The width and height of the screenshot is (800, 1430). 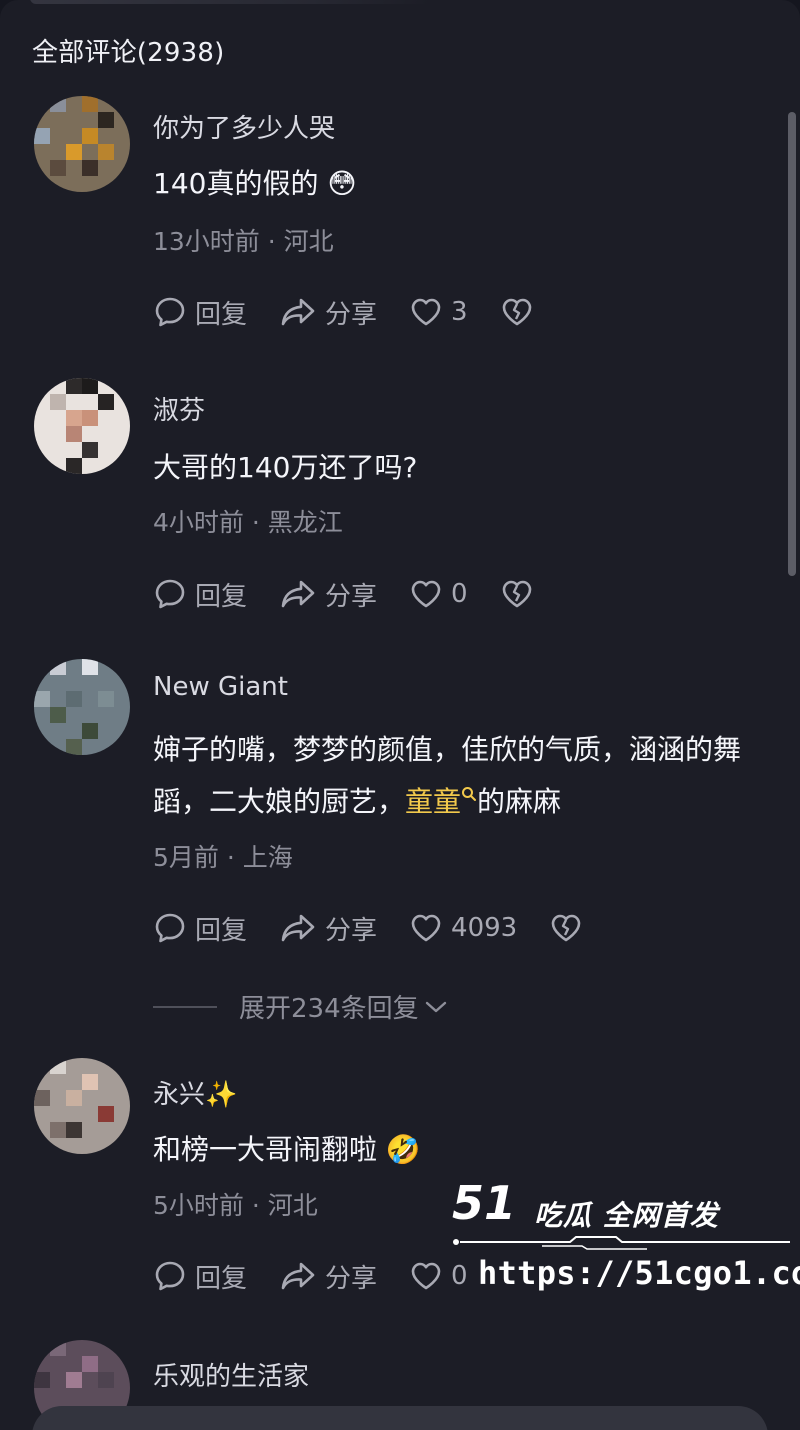 What do you see at coordinates (221, 1095) in the screenshot?
I see `sparkle-emoji: ✨` at bounding box center [221, 1095].